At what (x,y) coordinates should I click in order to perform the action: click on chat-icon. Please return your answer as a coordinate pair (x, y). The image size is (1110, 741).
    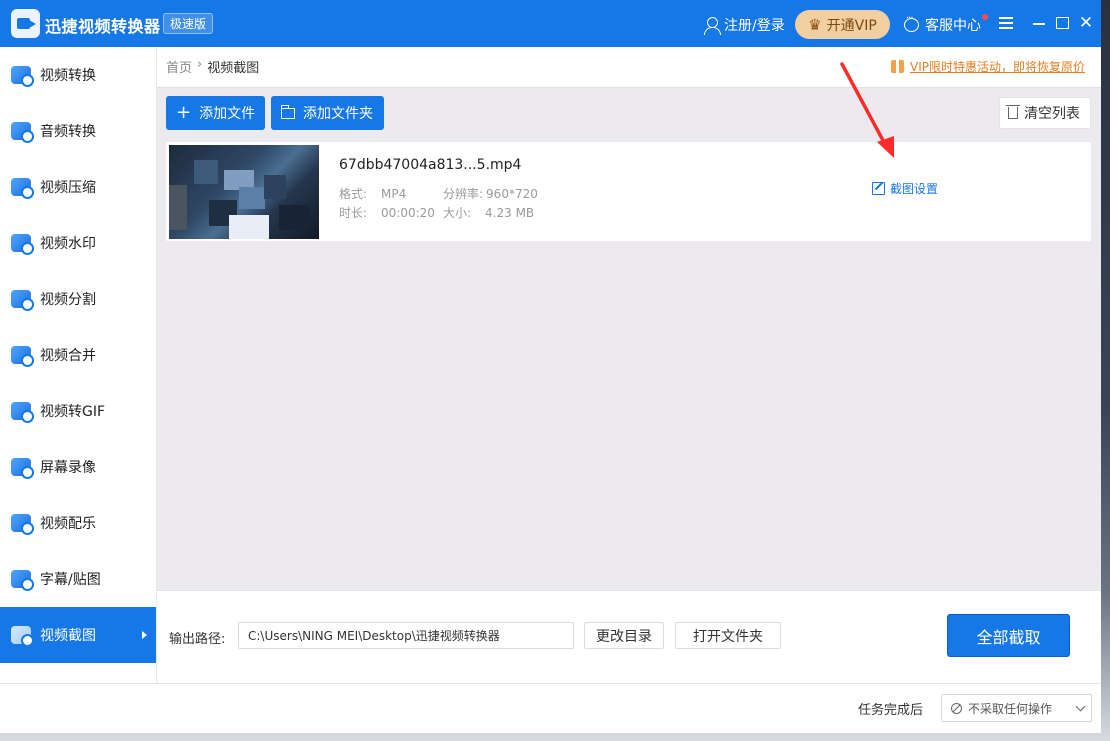
    Looking at the image, I should click on (911, 22).